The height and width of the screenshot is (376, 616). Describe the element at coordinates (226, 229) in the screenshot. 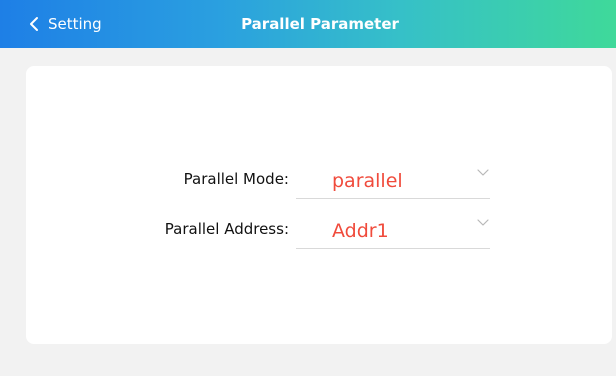

I see `parallel-address-label: Parallel Address:` at that location.